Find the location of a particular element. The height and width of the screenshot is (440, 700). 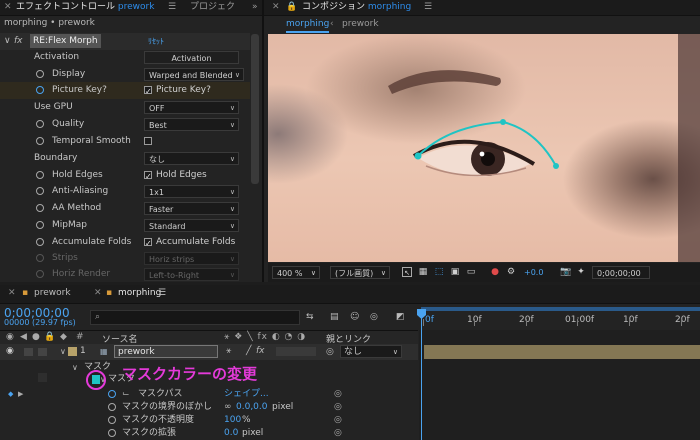

mask-visibility-icon: ⬚ is located at coordinates (439, 272).